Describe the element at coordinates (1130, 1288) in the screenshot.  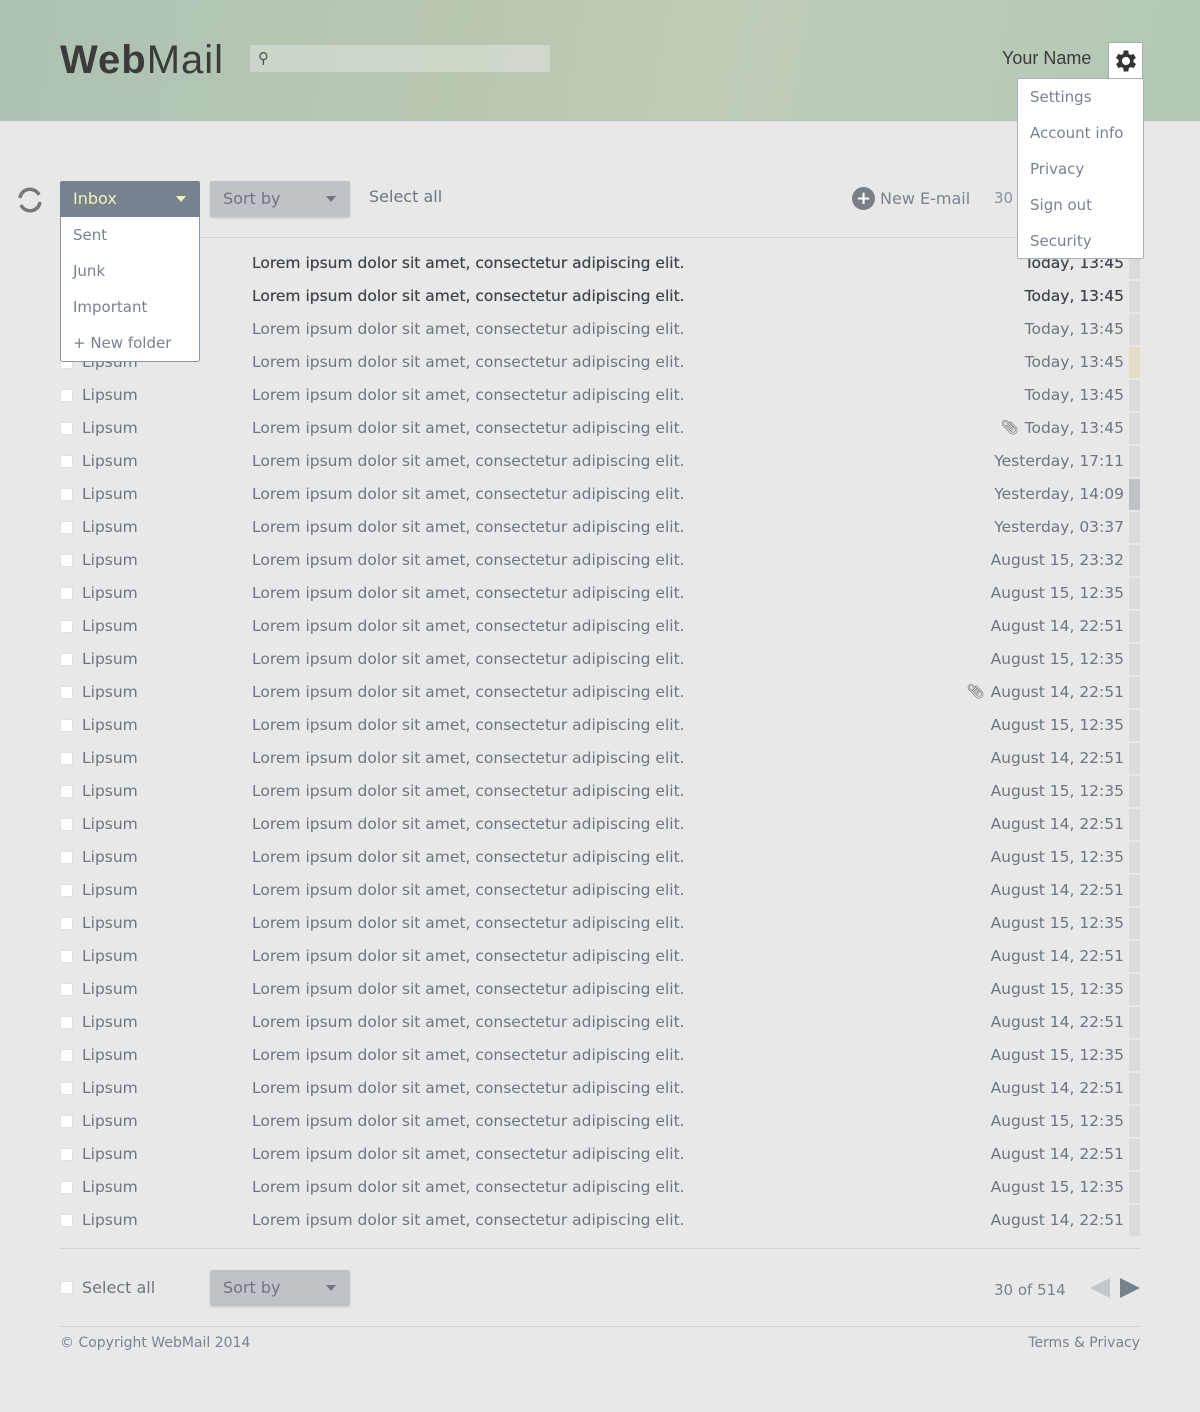
I see `next-page-icon` at that location.